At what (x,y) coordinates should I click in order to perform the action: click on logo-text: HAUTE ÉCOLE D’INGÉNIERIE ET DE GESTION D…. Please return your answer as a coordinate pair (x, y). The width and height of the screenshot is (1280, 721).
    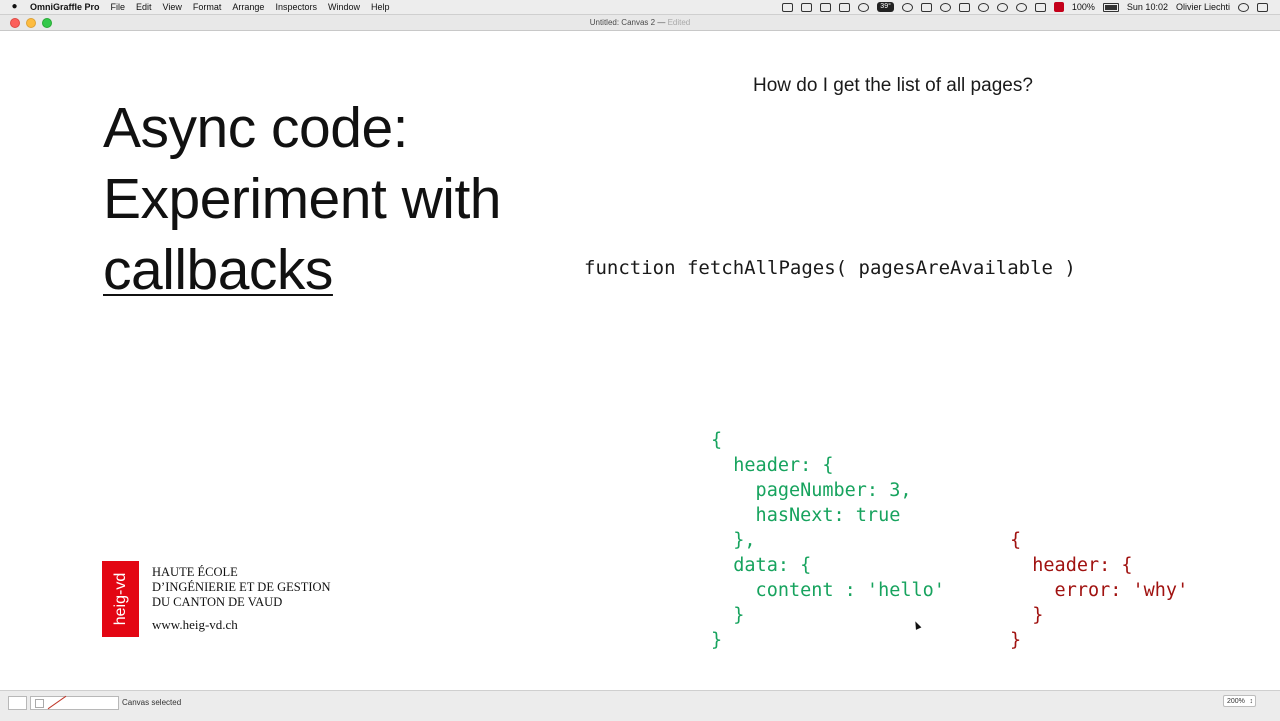
    Looking at the image, I should click on (241, 598).